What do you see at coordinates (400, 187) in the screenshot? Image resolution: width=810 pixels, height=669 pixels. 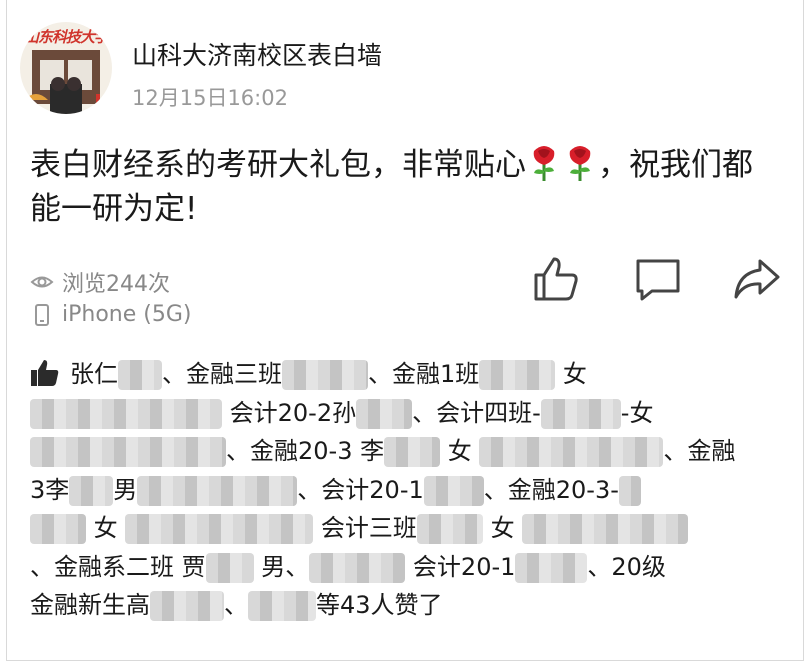 I see `post-content: 表白财经系的考研大礼包，非常贴心 ，祝我们都能一研为定!` at bounding box center [400, 187].